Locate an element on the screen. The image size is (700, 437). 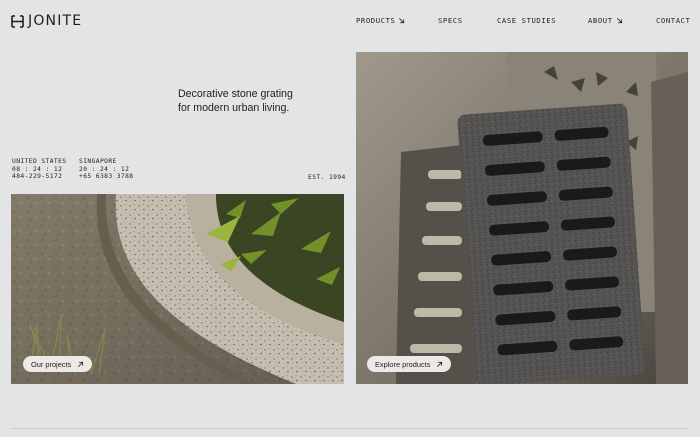
nav-case-studies-label: CASE STUDIES is located at coordinates (527, 20).